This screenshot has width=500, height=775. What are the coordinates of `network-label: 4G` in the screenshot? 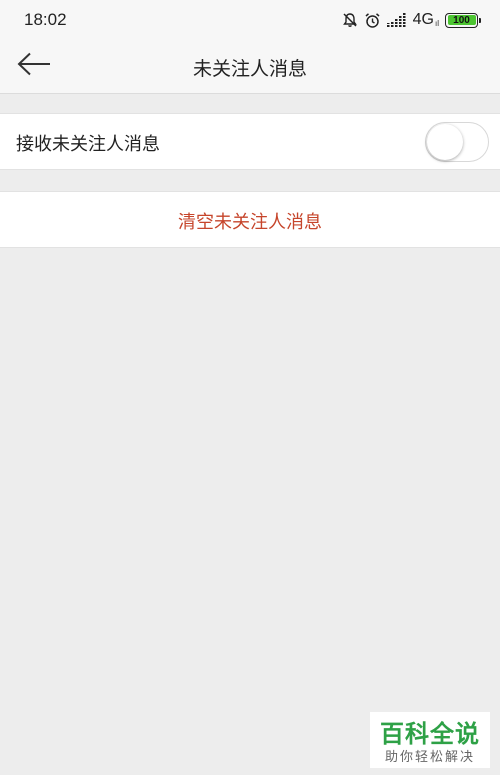 It's located at (423, 19).